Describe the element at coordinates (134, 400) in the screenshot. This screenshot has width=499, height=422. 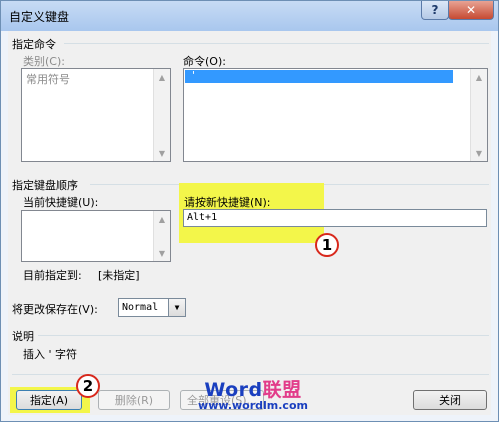
I see `remove-button: 删除(R)` at that location.